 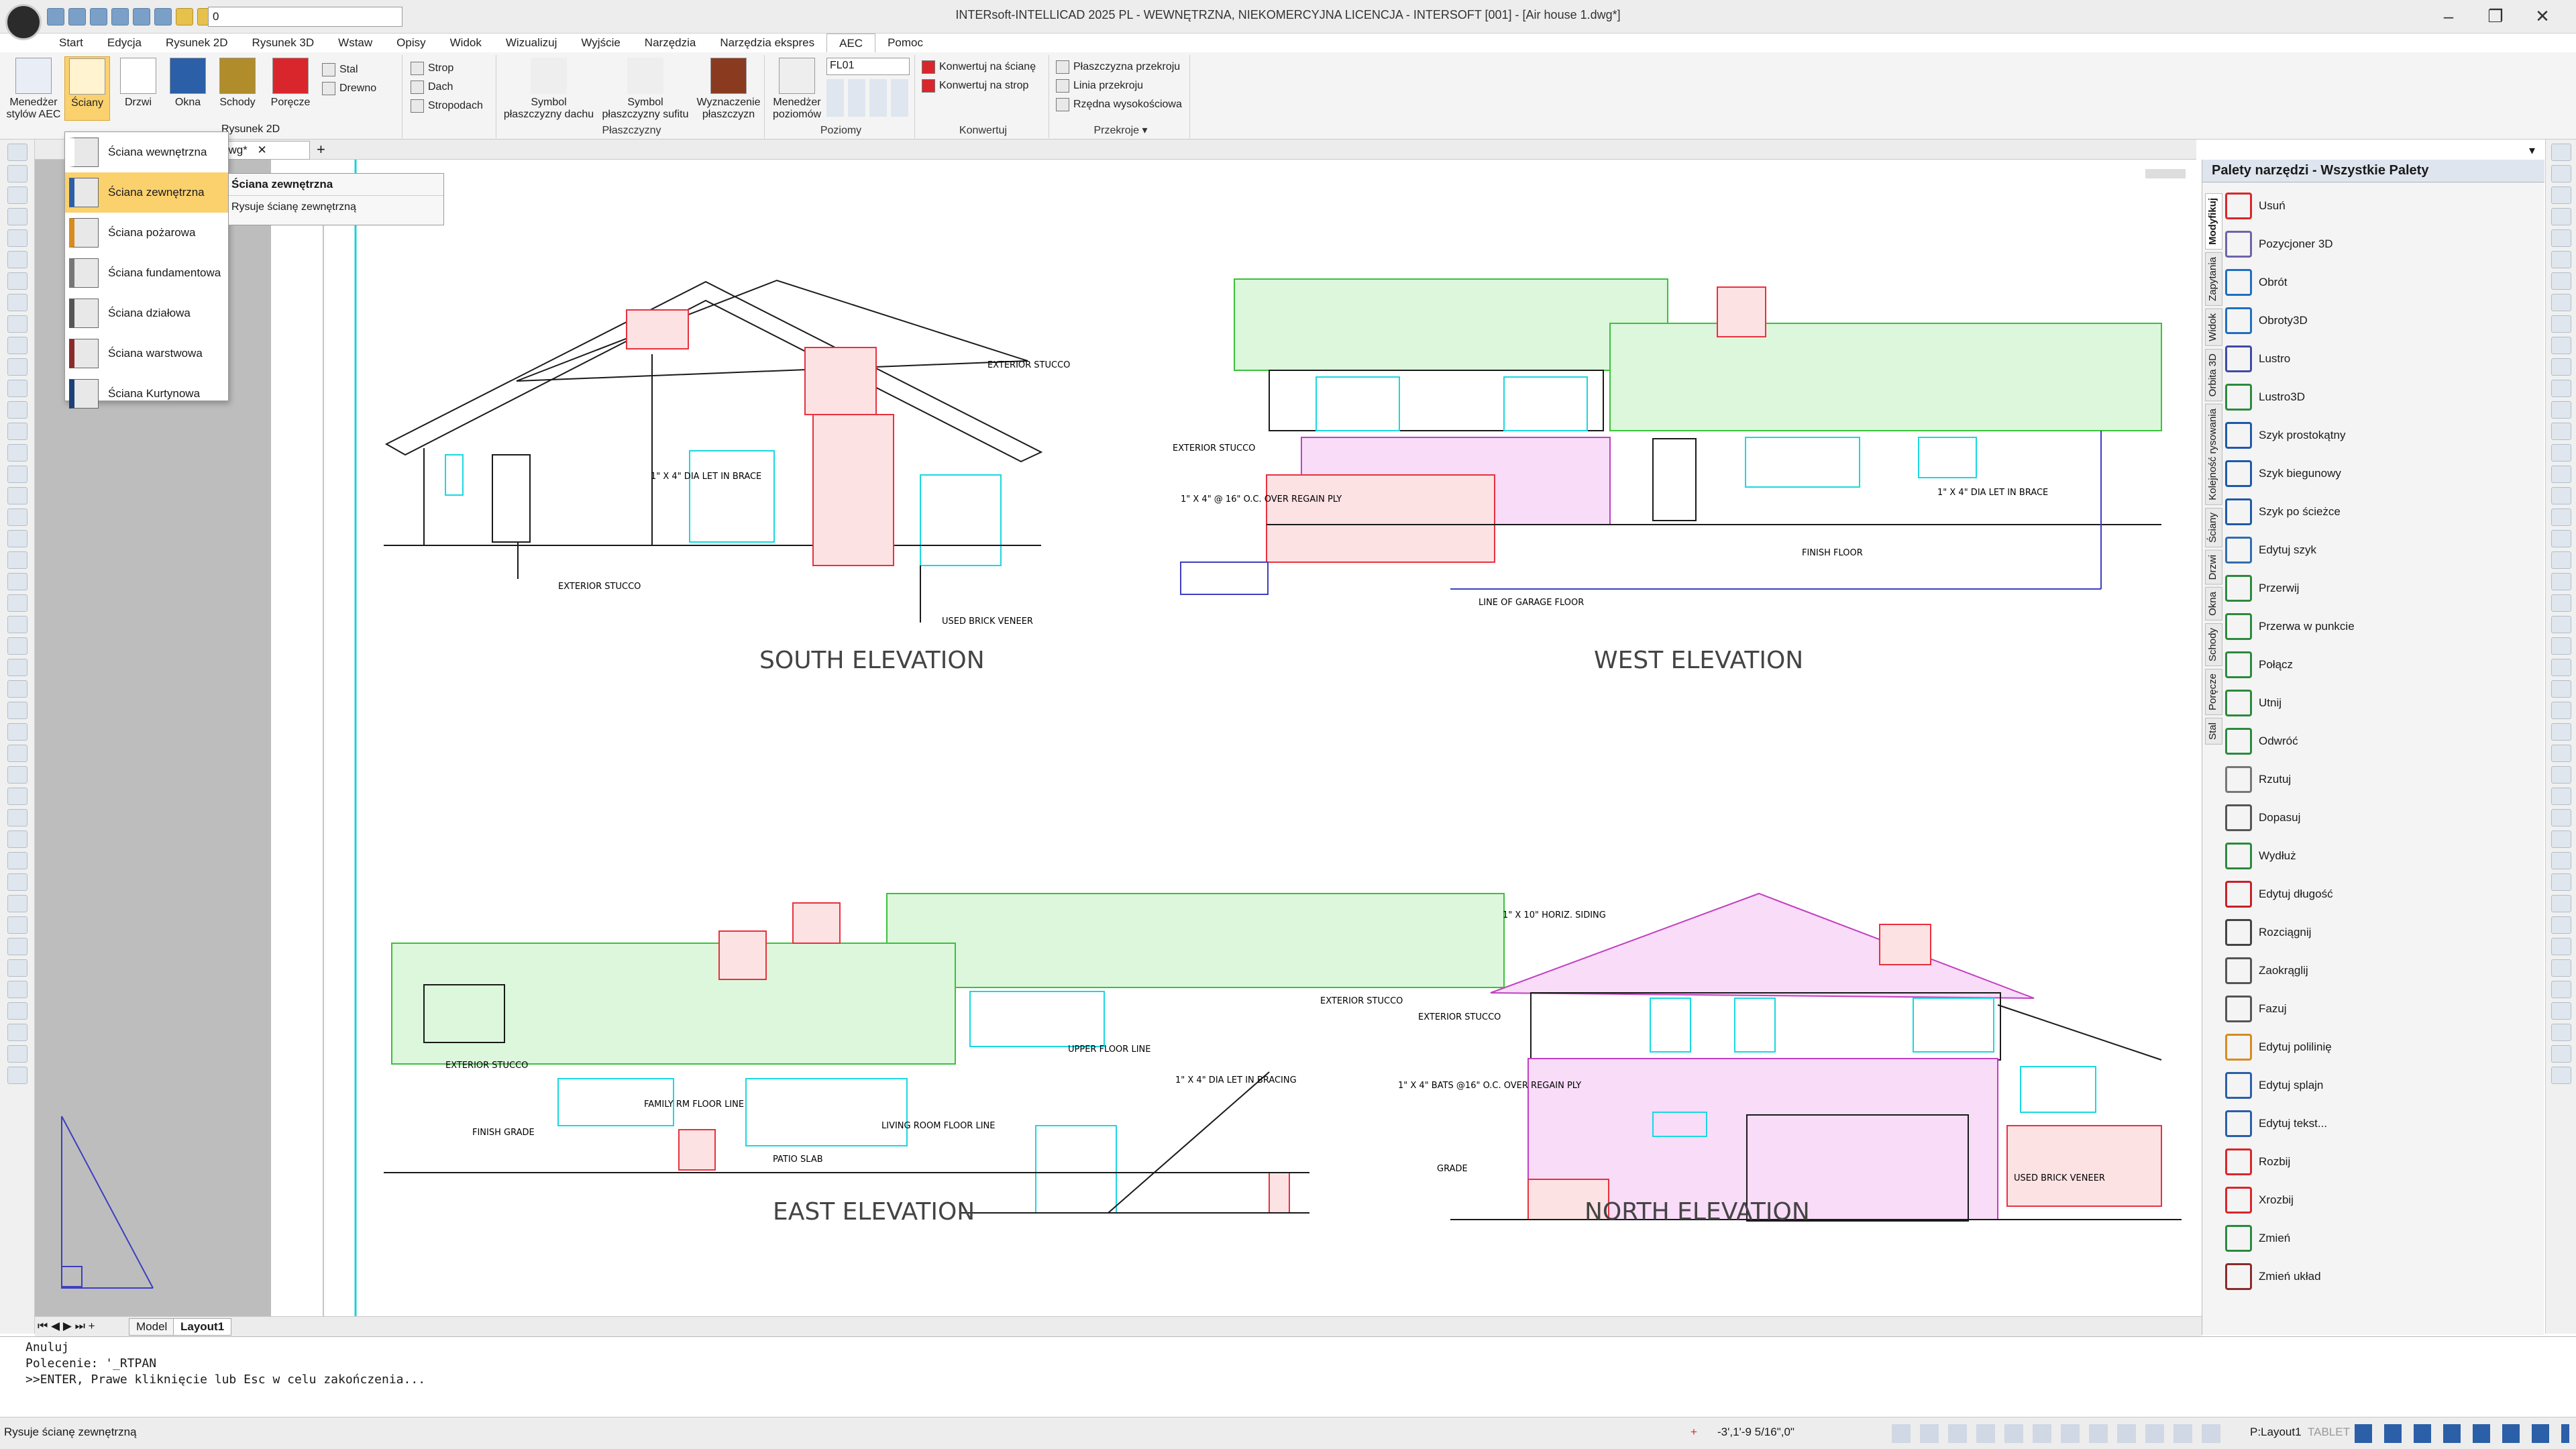 I want to click on minimize-icon: –, so click(x=2448, y=16).